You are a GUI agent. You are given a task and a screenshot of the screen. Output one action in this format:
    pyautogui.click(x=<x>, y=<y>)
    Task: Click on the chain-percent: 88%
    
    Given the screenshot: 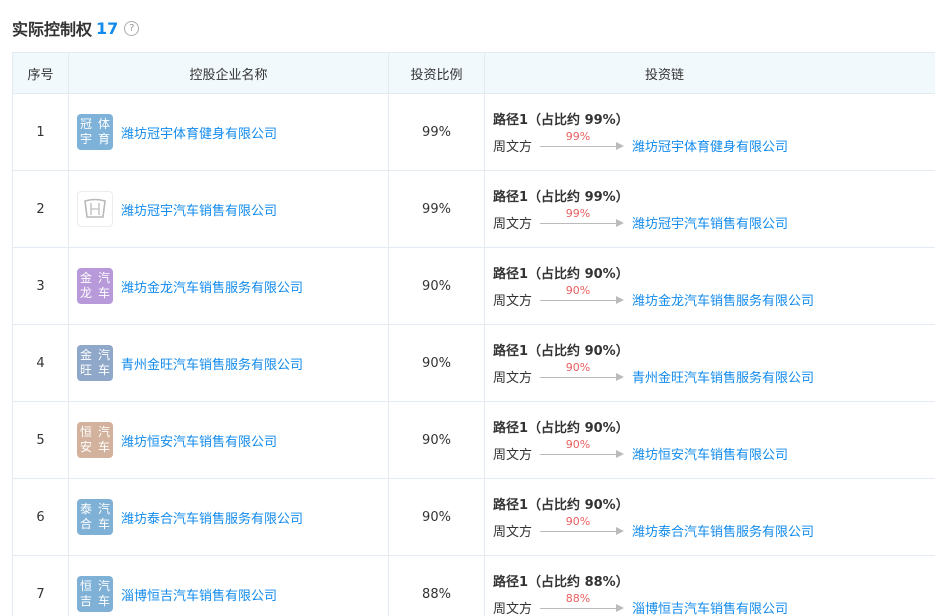 What is the action you would take?
    pyautogui.click(x=578, y=598)
    